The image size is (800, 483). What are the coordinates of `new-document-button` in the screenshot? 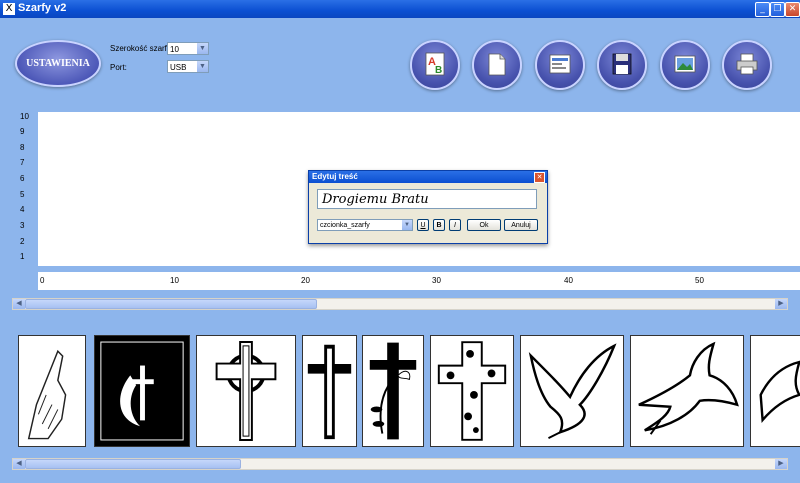 It's located at (497, 65).